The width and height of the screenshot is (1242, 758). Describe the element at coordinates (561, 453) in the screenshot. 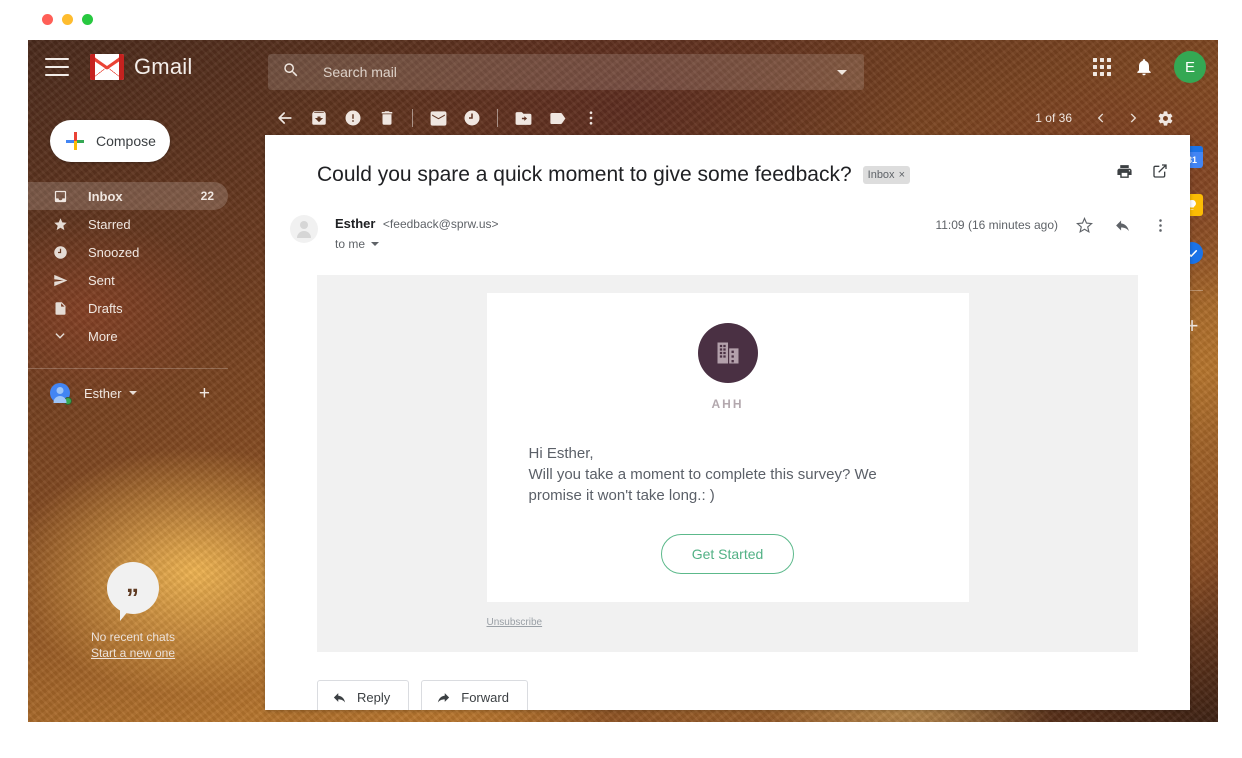

I see `email-greeting: Hi Esther,` at that location.